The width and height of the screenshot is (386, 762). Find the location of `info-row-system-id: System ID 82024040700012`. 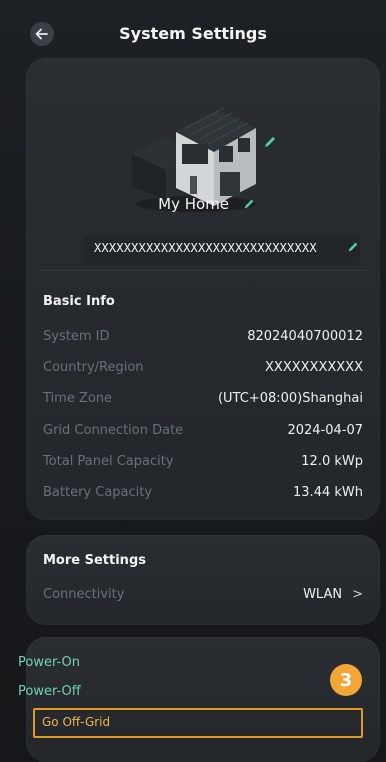

info-row-system-id: System ID 82024040700012 is located at coordinates (203, 339).